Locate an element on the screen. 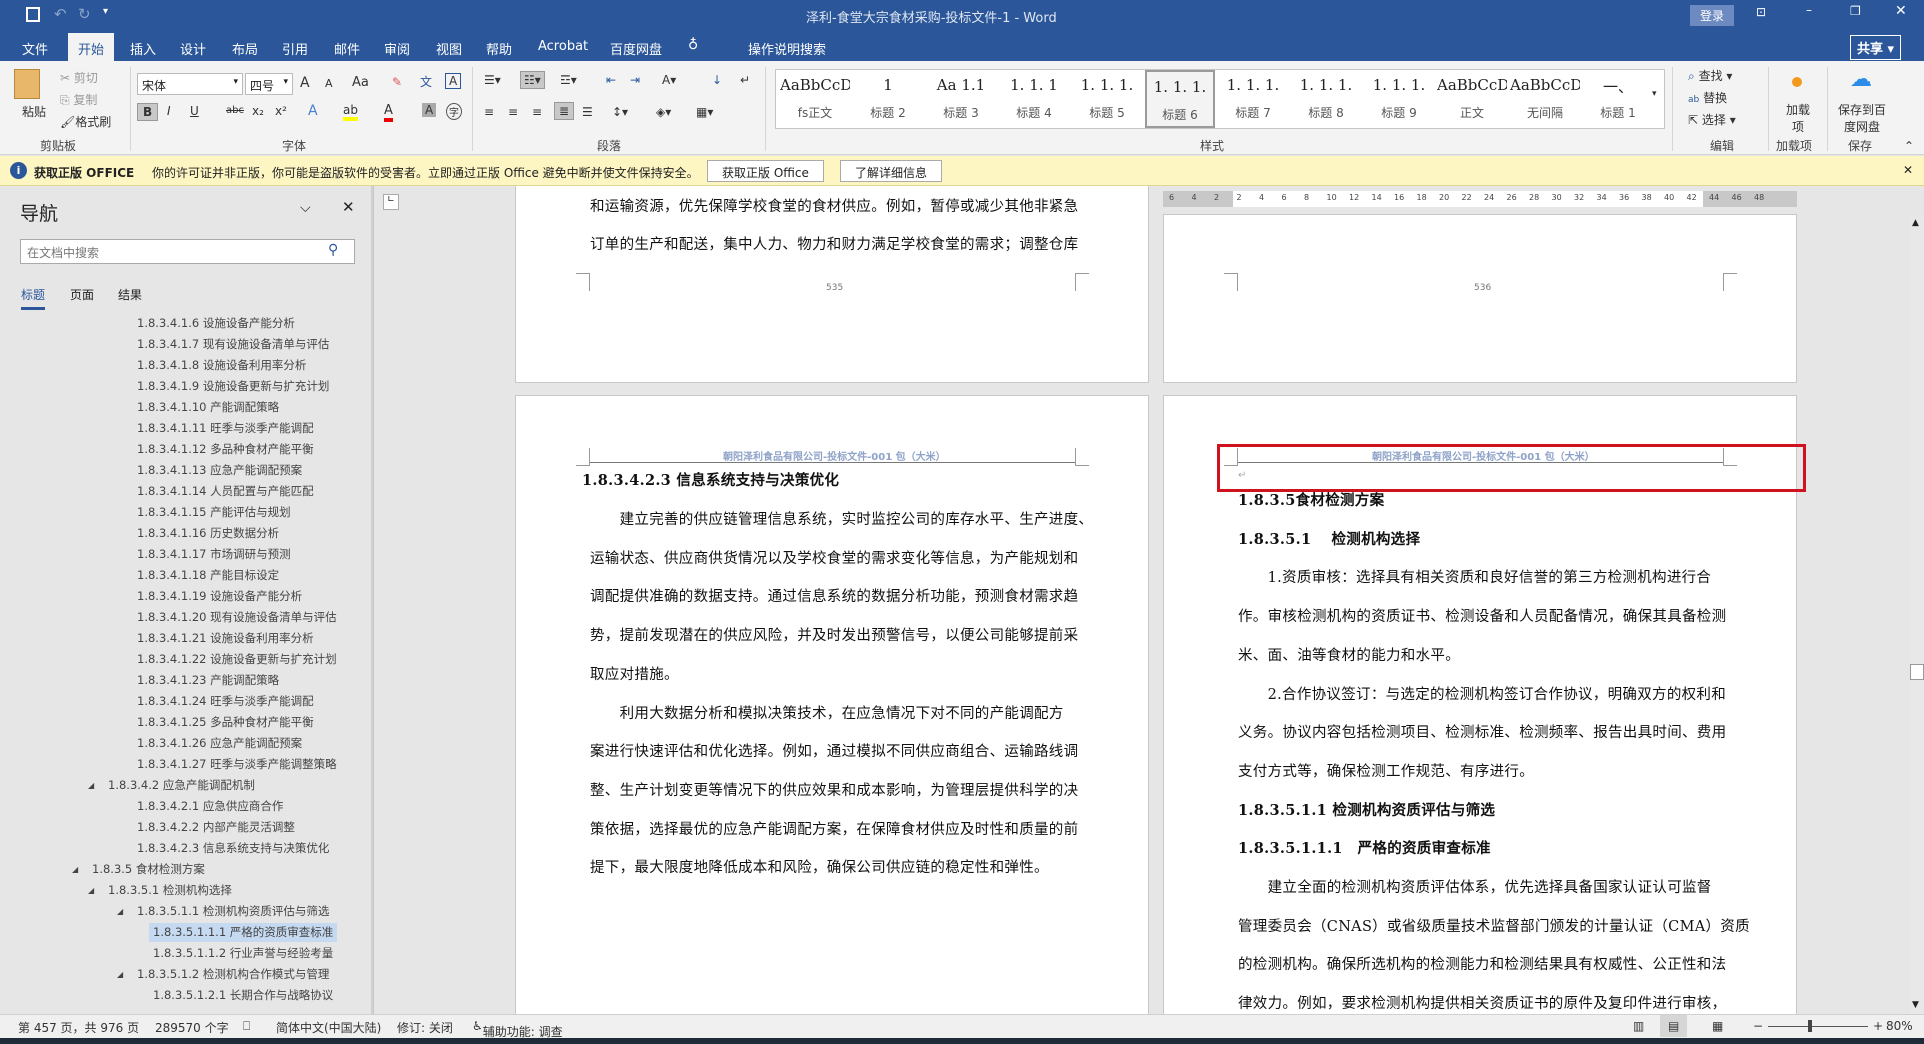 The height and width of the screenshot is (1044, 1924). vertical-scrollbar: ▲ ▼ is located at coordinates (1917, 616).